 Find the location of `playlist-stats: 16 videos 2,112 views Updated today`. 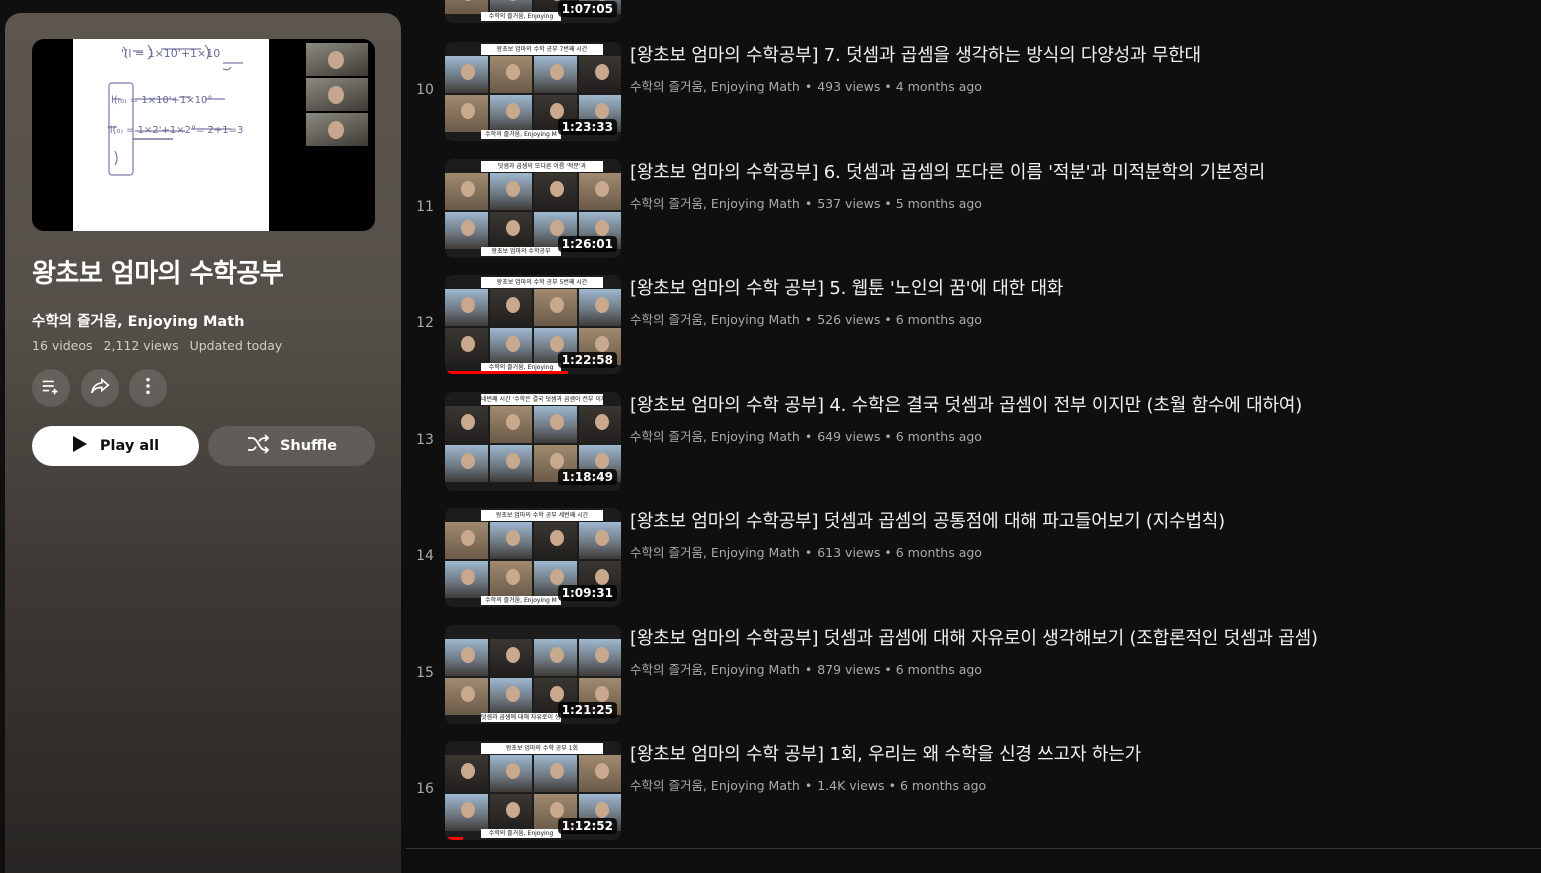

playlist-stats: 16 videos 2,112 views Updated today is located at coordinates (160, 345).